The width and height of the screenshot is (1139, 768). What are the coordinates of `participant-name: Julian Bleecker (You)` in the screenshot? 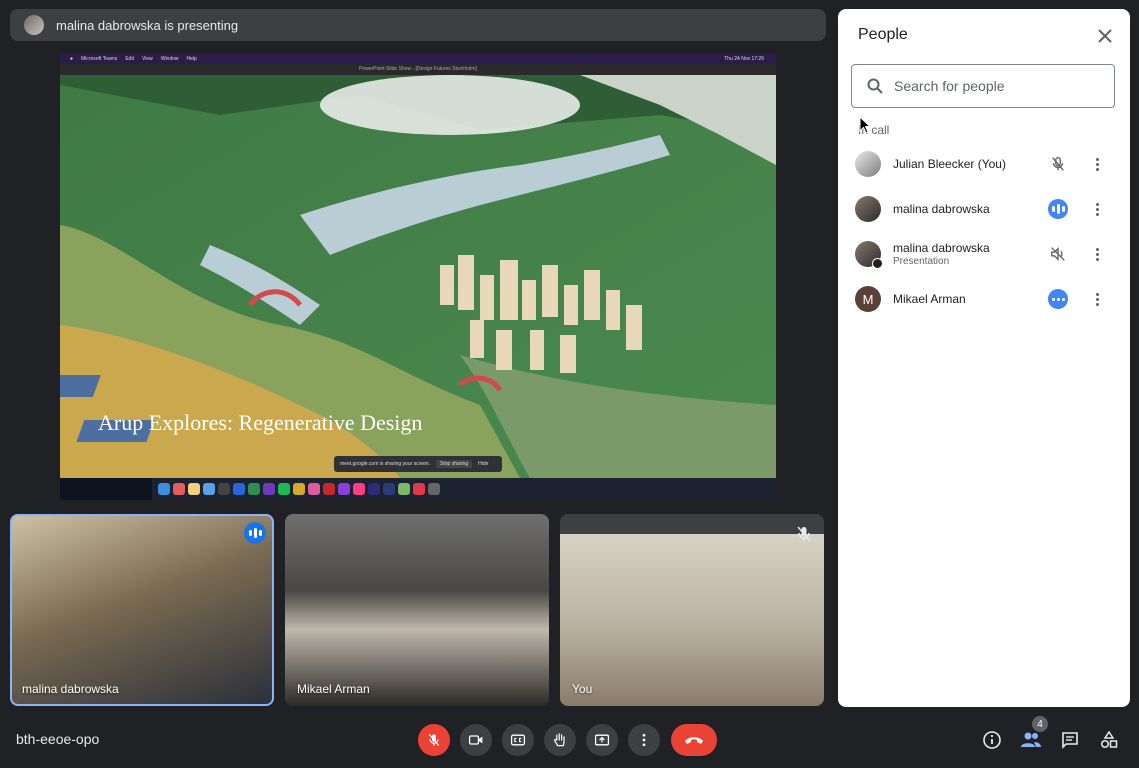 It's located at (949, 164).